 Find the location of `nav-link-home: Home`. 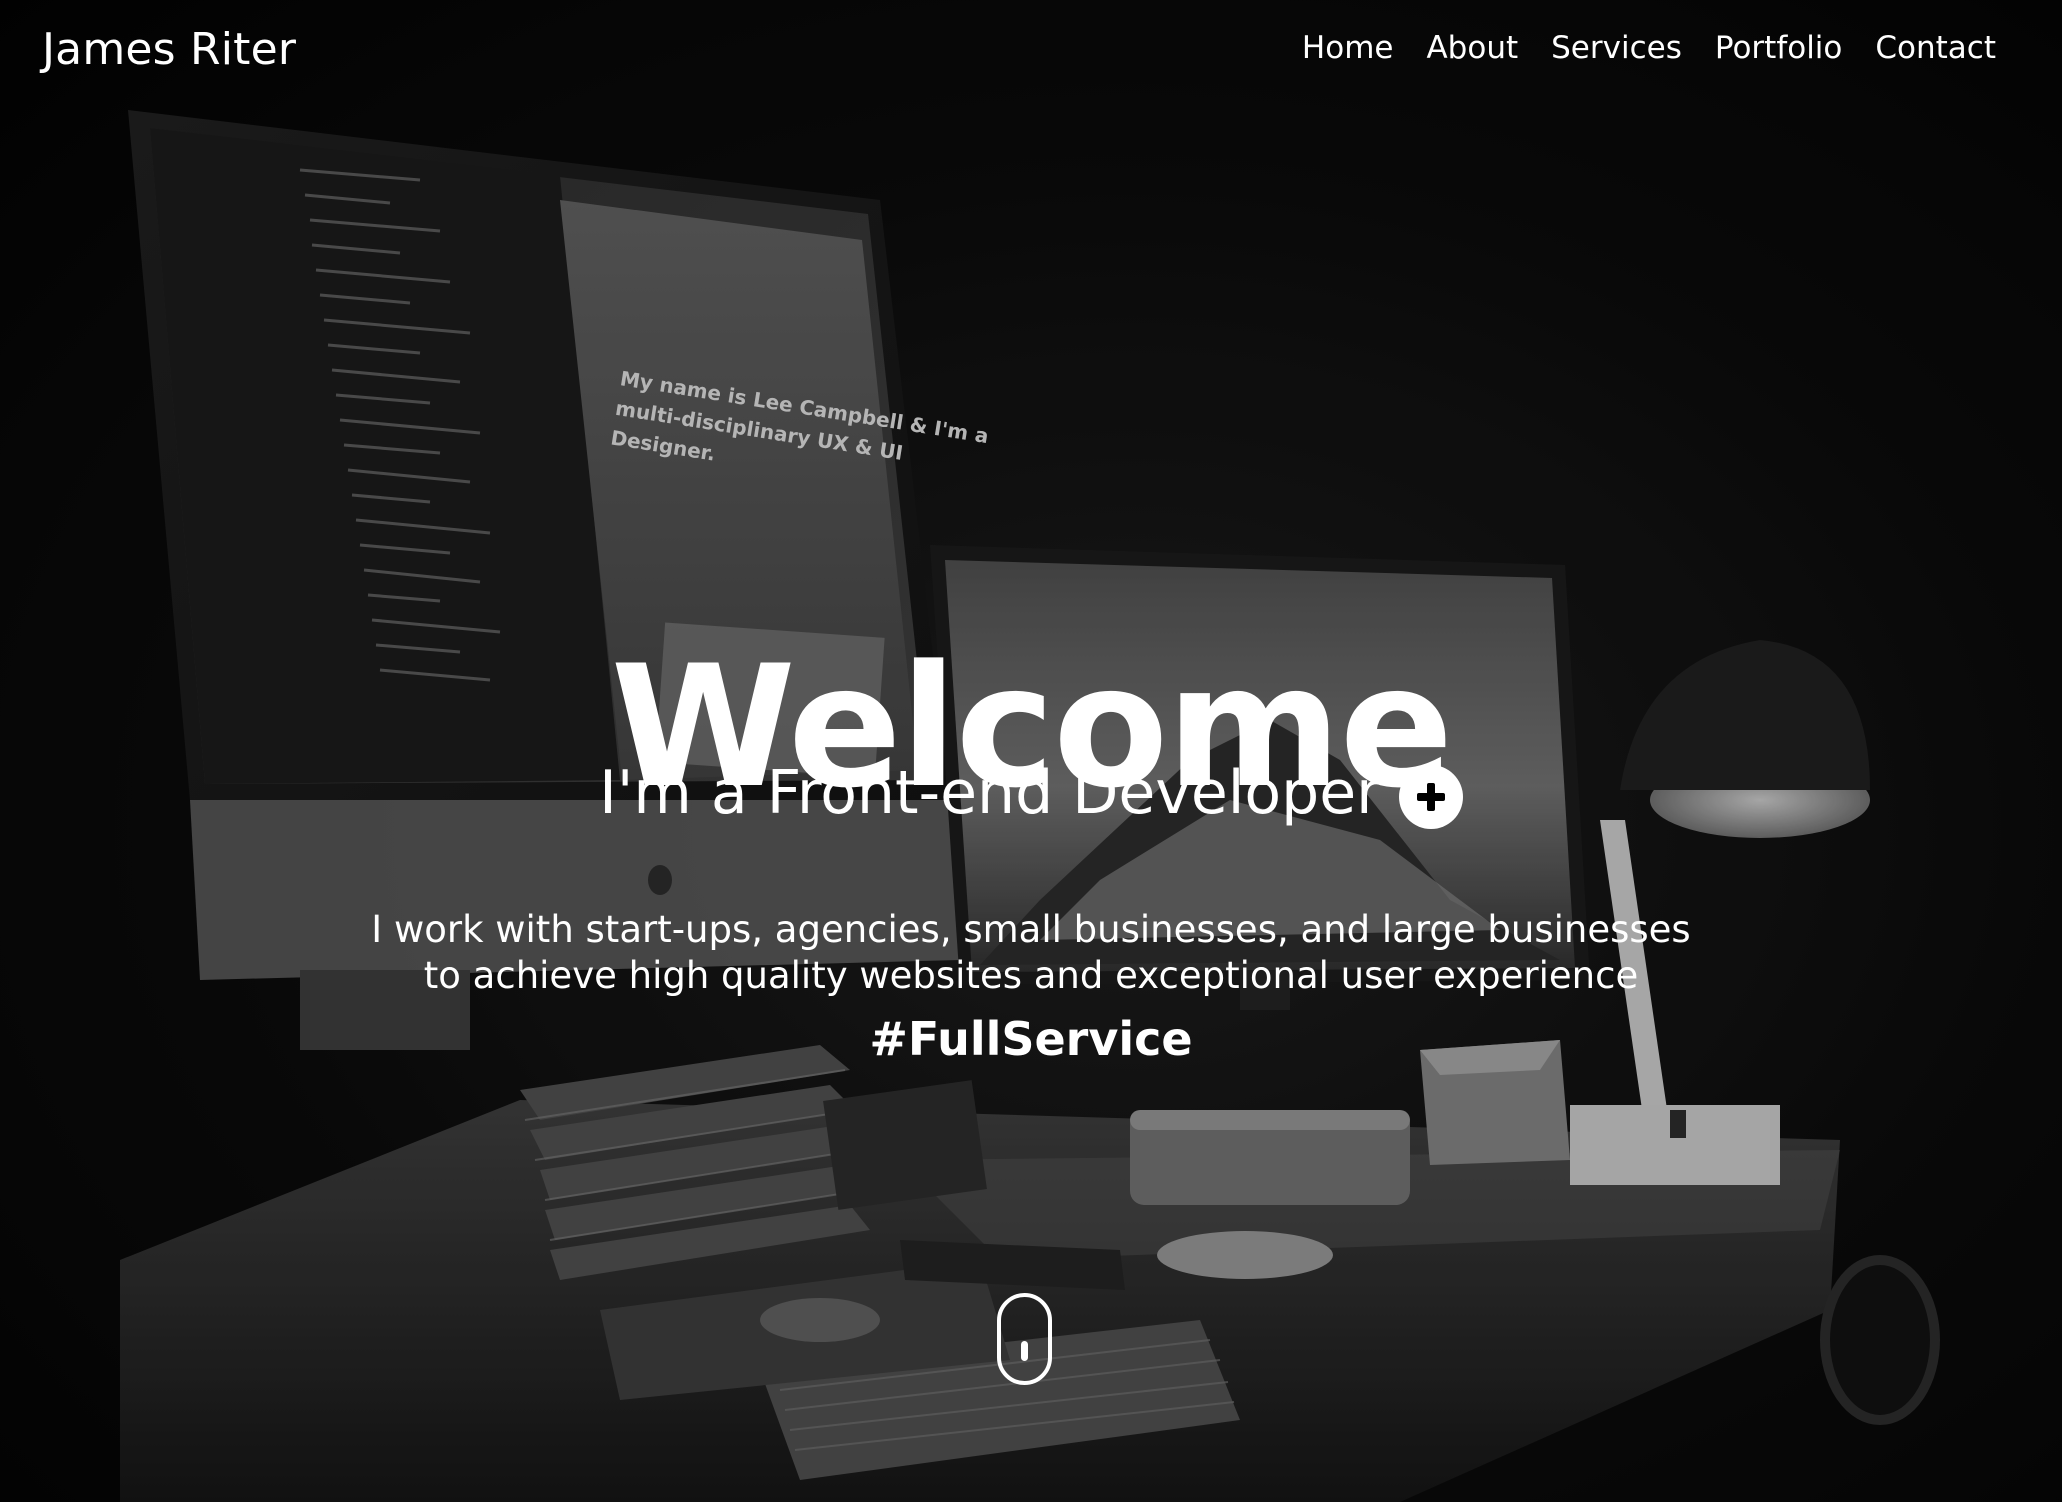

nav-link-home: Home is located at coordinates (1348, 48).